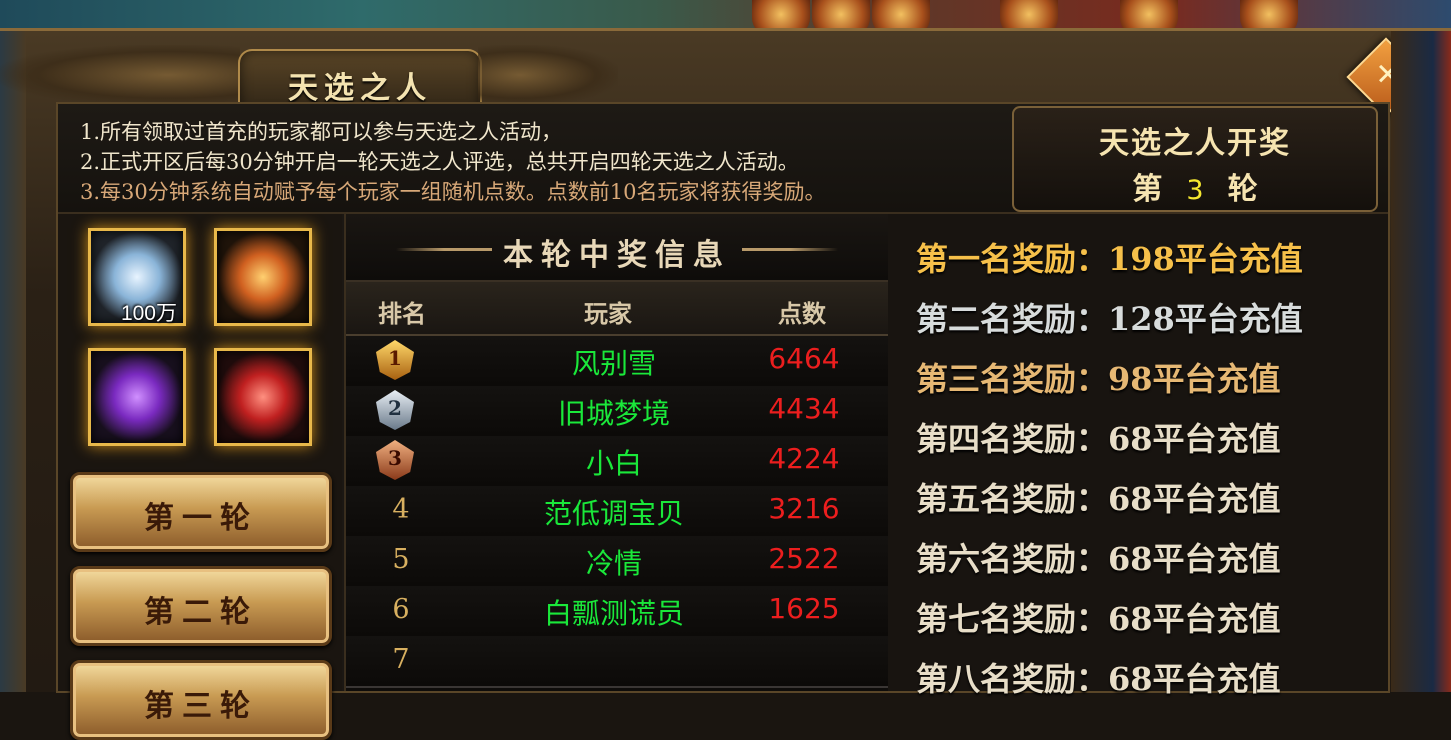  Describe the element at coordinates (439, 162) in the screenshot. I see `rule-text: 2.正式开区后每30分钟开启一轮天选之人评选，总共开启四轮天选之人活动。` at that location.